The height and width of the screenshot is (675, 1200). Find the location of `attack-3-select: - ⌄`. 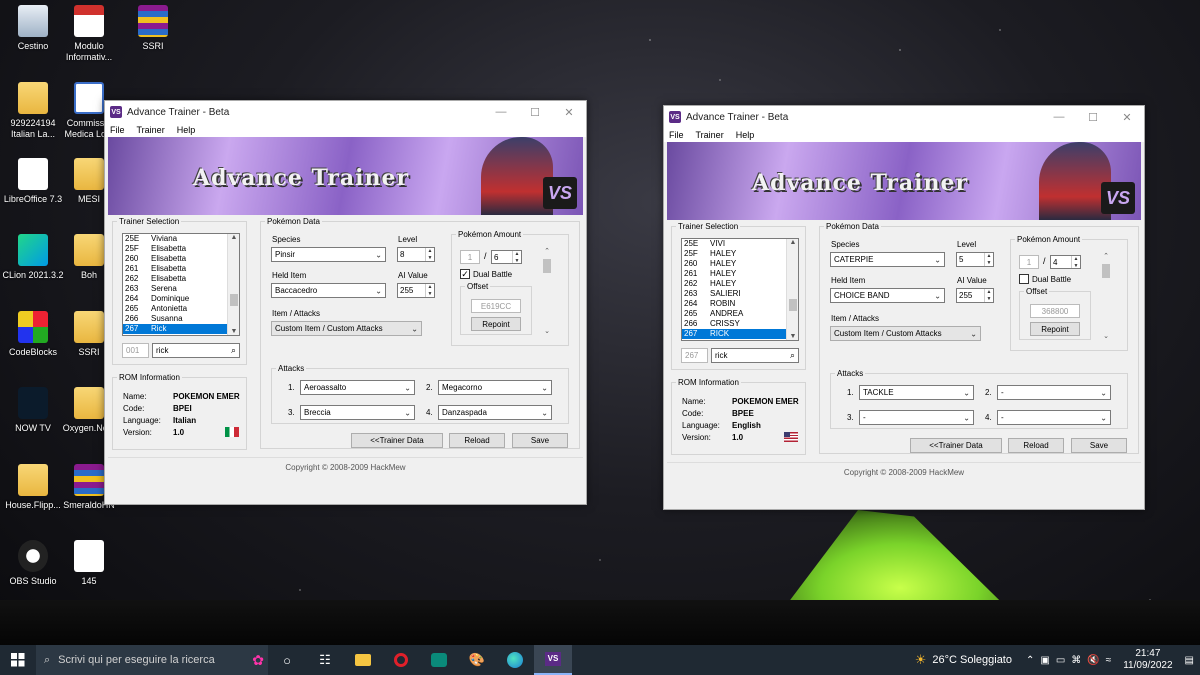

attack-3-select: - ⌄ is located at coordinates (916, 417).